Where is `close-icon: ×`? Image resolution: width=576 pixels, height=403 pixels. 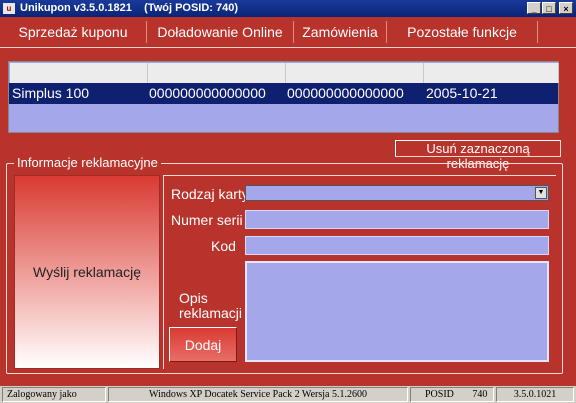
close-icon: × is located at coordinates (566, 9).